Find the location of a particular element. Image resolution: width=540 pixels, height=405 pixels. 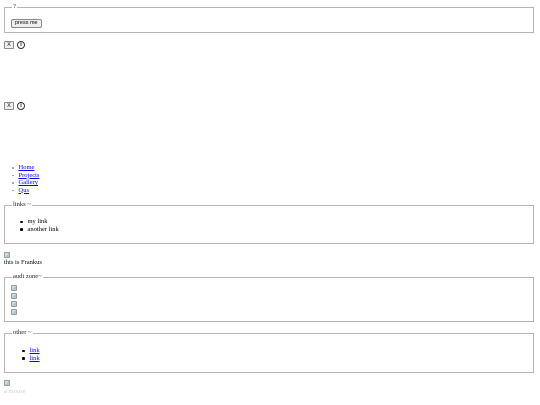

press-me-button: press me is located at coordinates (26, 23).